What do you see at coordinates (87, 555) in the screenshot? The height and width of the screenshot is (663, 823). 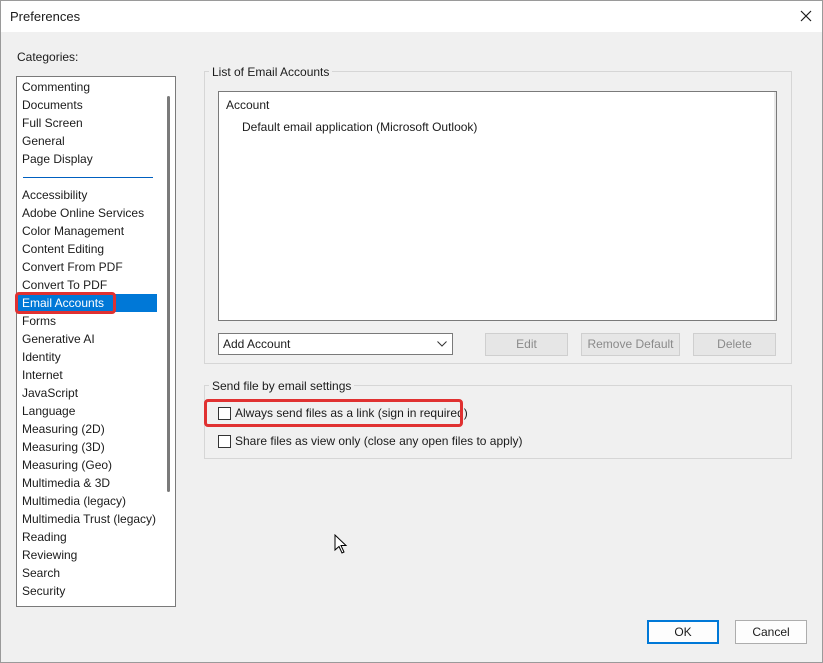 I see `category-reviewing: Reviewing` at bounding box center [87, 555].